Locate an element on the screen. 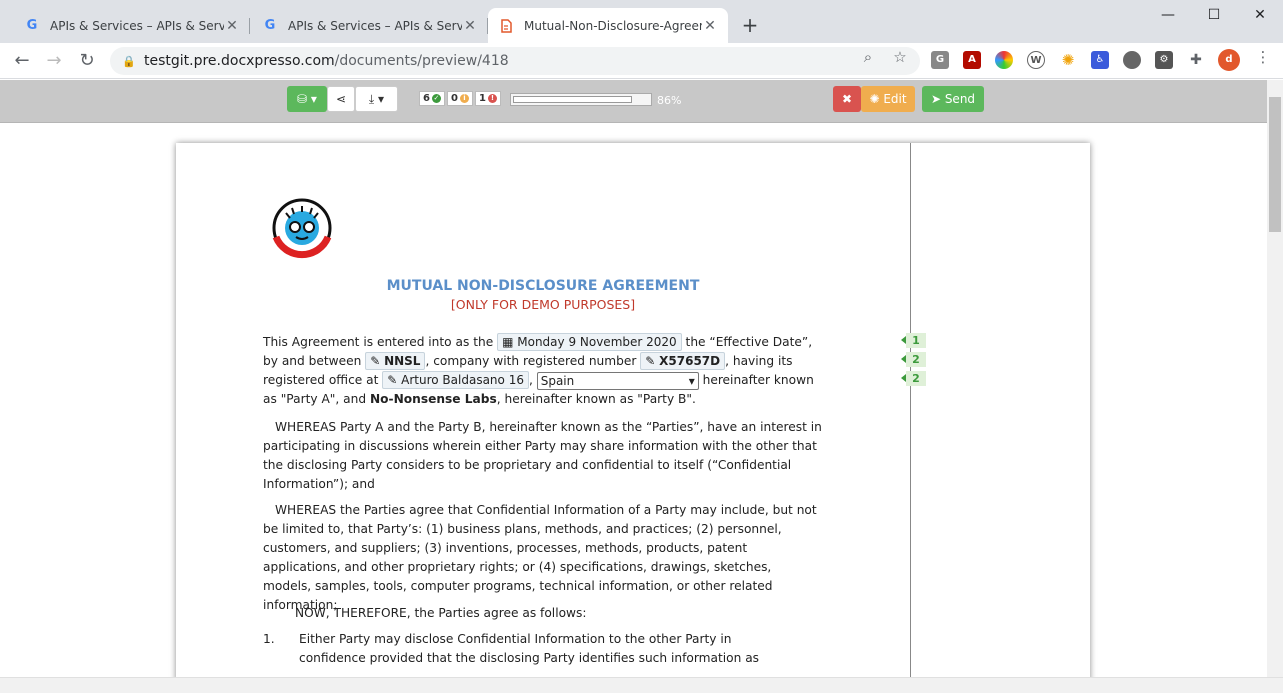  database-icon: ⛁ ▾ is located at coordinates (307, 99).